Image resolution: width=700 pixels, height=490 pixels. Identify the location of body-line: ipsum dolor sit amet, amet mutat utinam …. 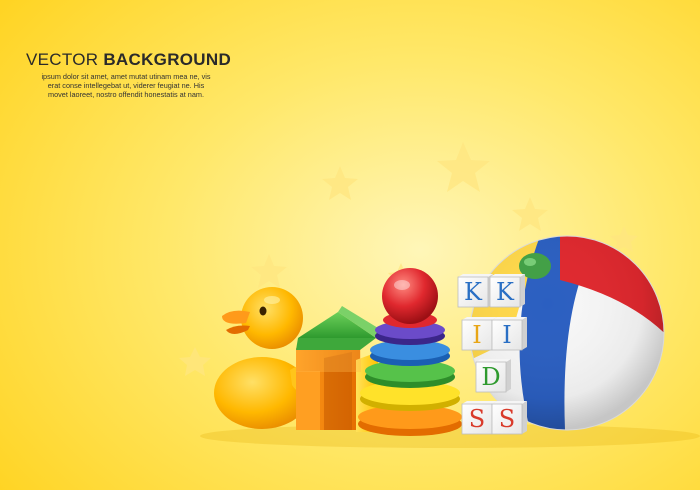
(126, 76).